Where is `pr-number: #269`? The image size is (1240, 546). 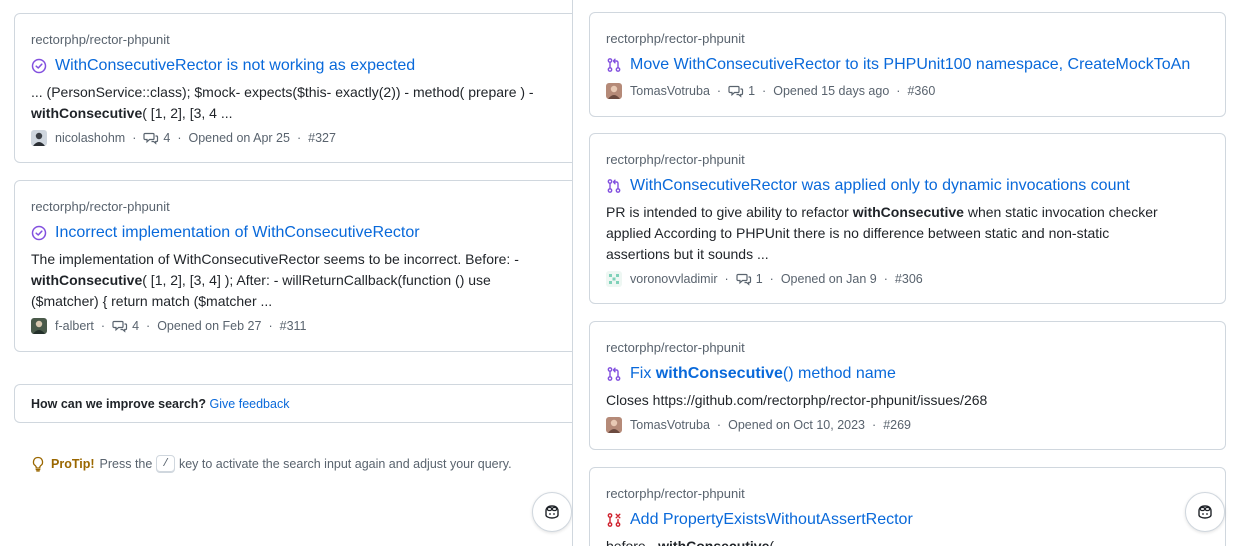 pr-number: #269 is located at coordinates (897, 425).